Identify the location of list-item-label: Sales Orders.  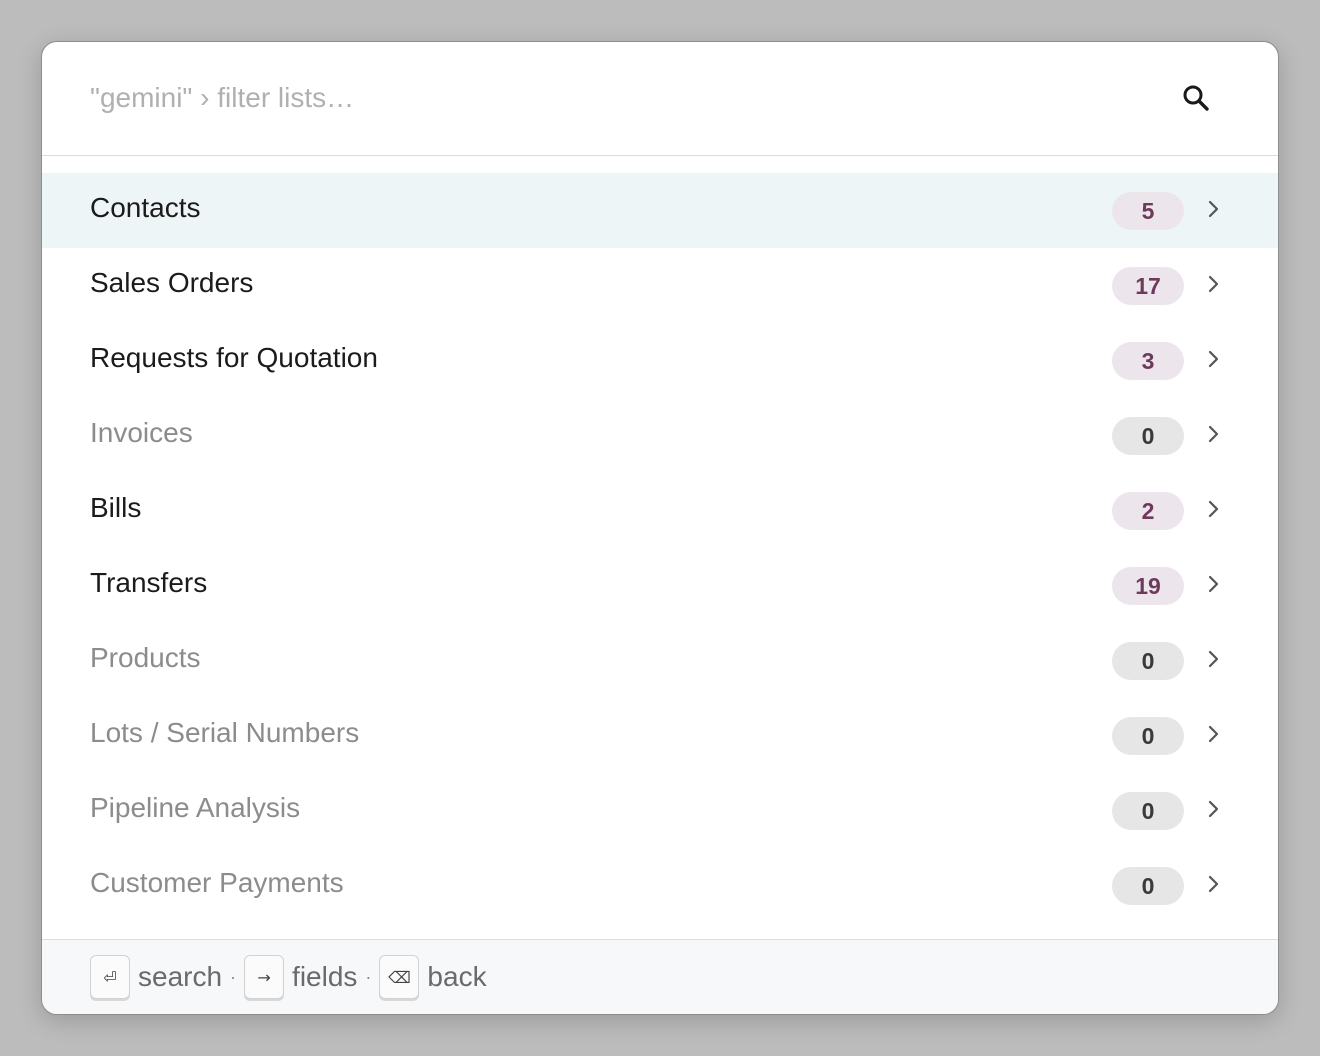
(172, 282).